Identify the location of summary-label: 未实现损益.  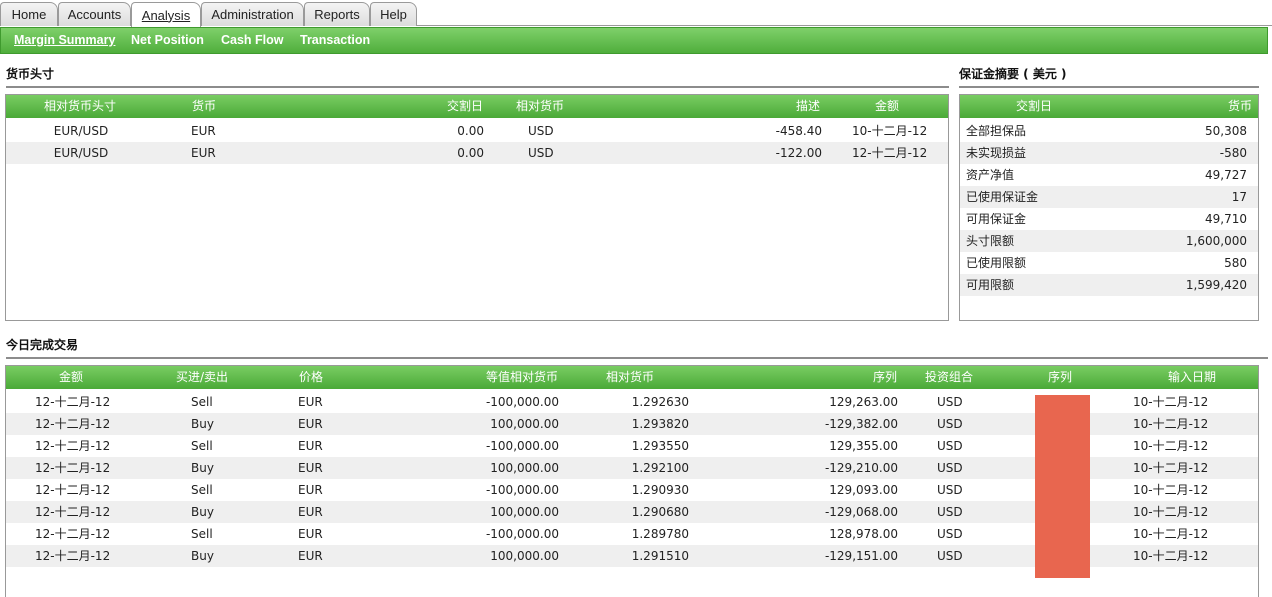
(996, 153).